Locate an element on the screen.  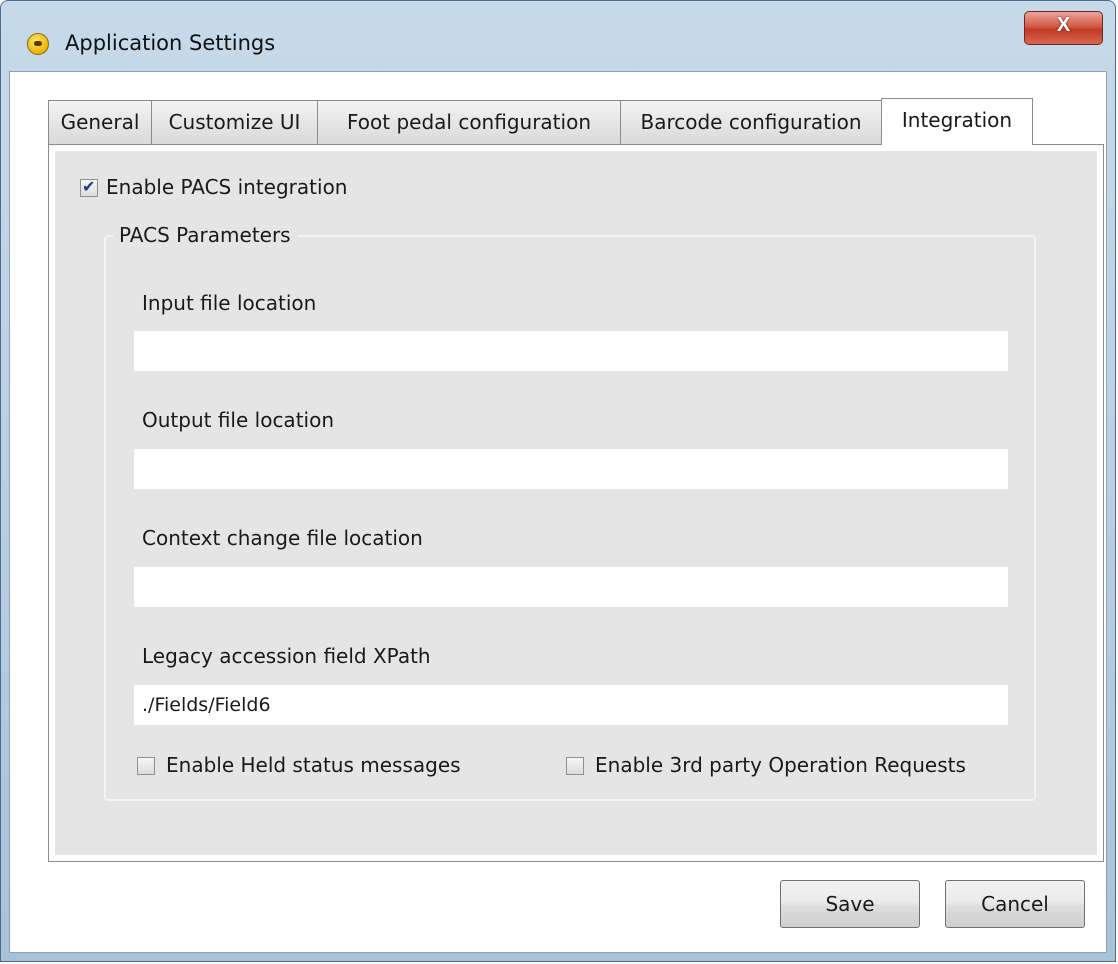
close-button: X is located at coordinates (1063, 28).